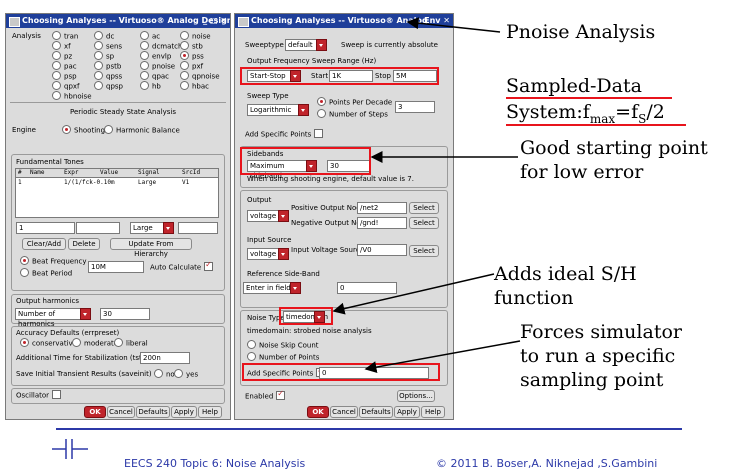  Describe the element at coordinates (116, 267) in the screenshot. I see `beat-value-field: 10M` at that location.